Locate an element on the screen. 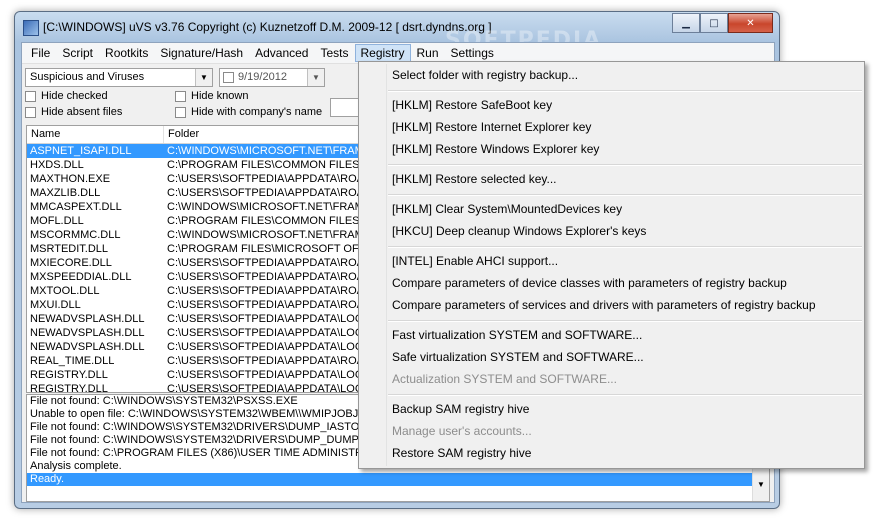 The width and height of the screenshot is (883, 529). menu-tests: Tests is located at coordinates (334, 53).